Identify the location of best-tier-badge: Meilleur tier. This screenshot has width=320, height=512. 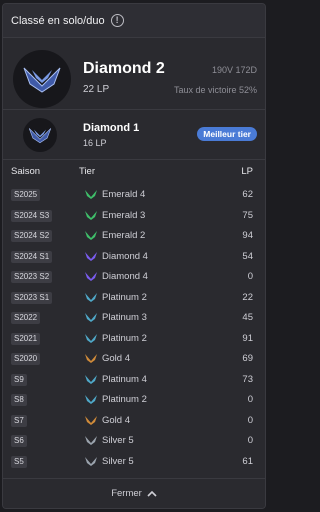
(227, 134).